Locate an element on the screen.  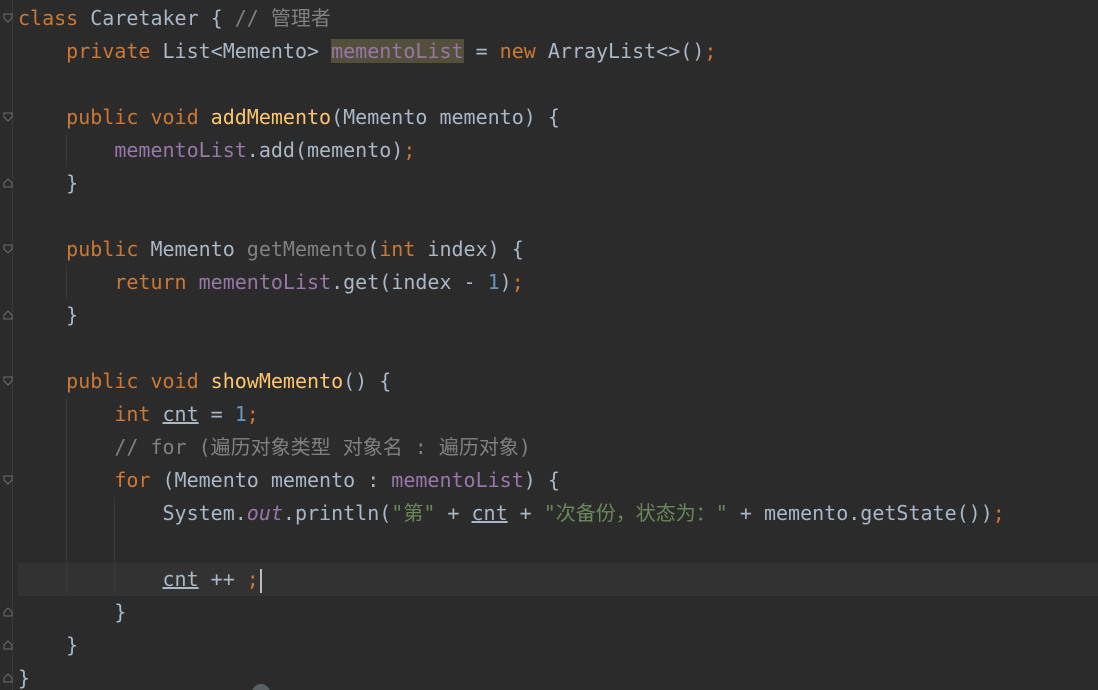
code-token: index) { is located at coordinates (475, 249).